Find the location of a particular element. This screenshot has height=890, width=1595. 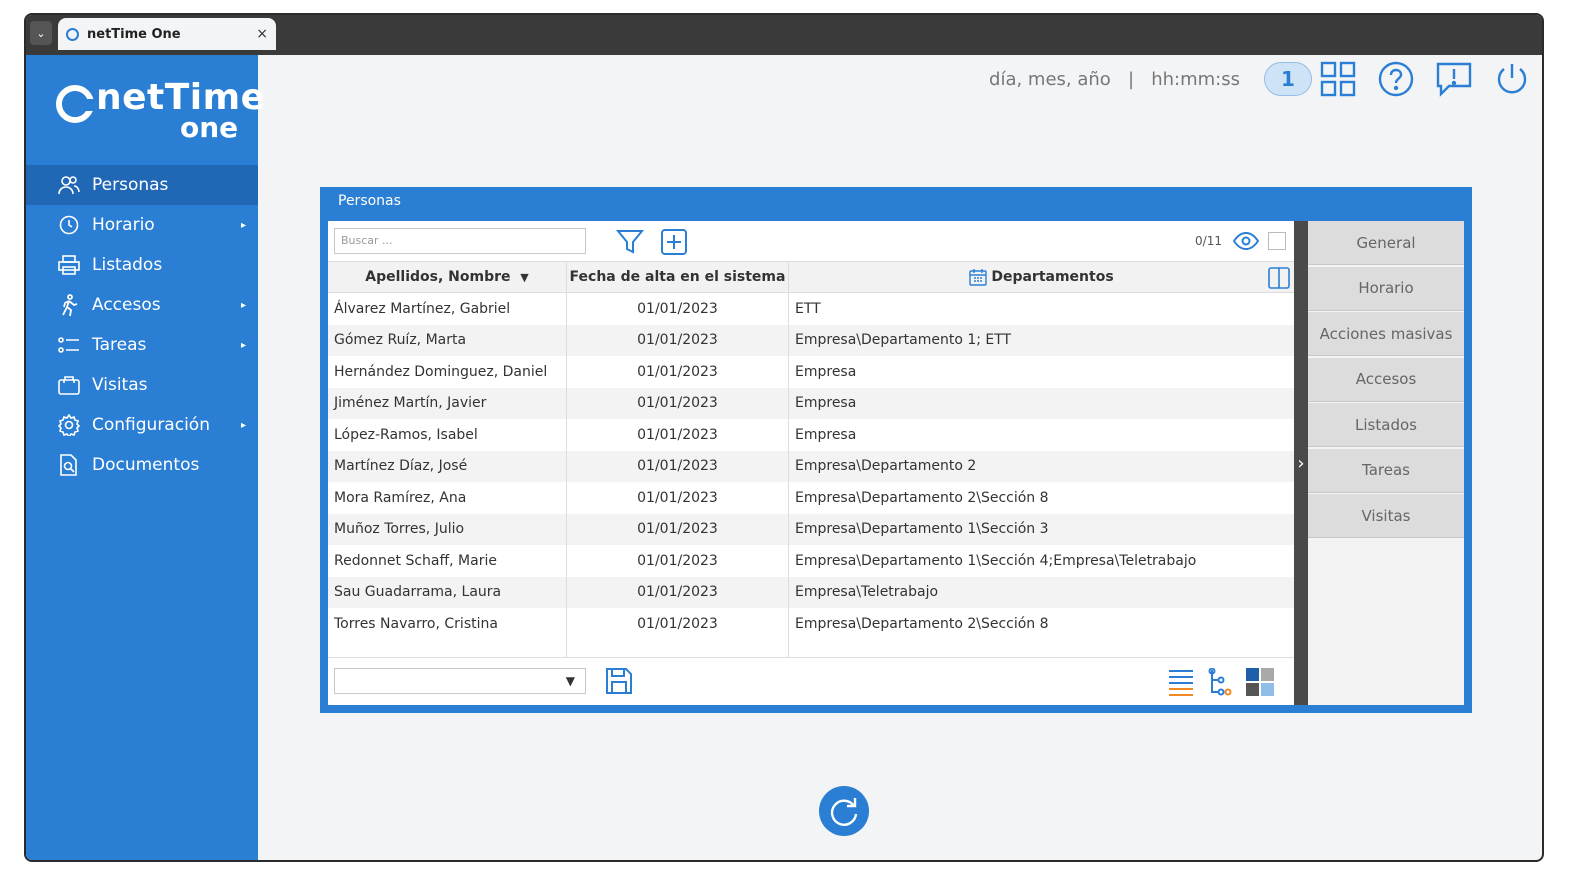

sidebar-item-listados: Listados is located at coordinates (142, 265).